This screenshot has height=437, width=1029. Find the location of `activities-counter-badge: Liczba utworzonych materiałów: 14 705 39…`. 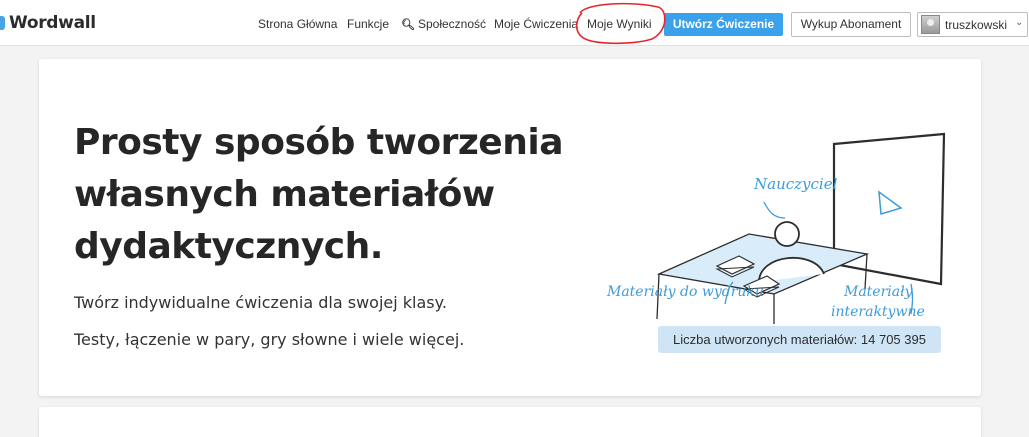

activities-counter-badge: Liczba utworzonych materiałów: 14 705 39… is located at coordinates (799, 339).